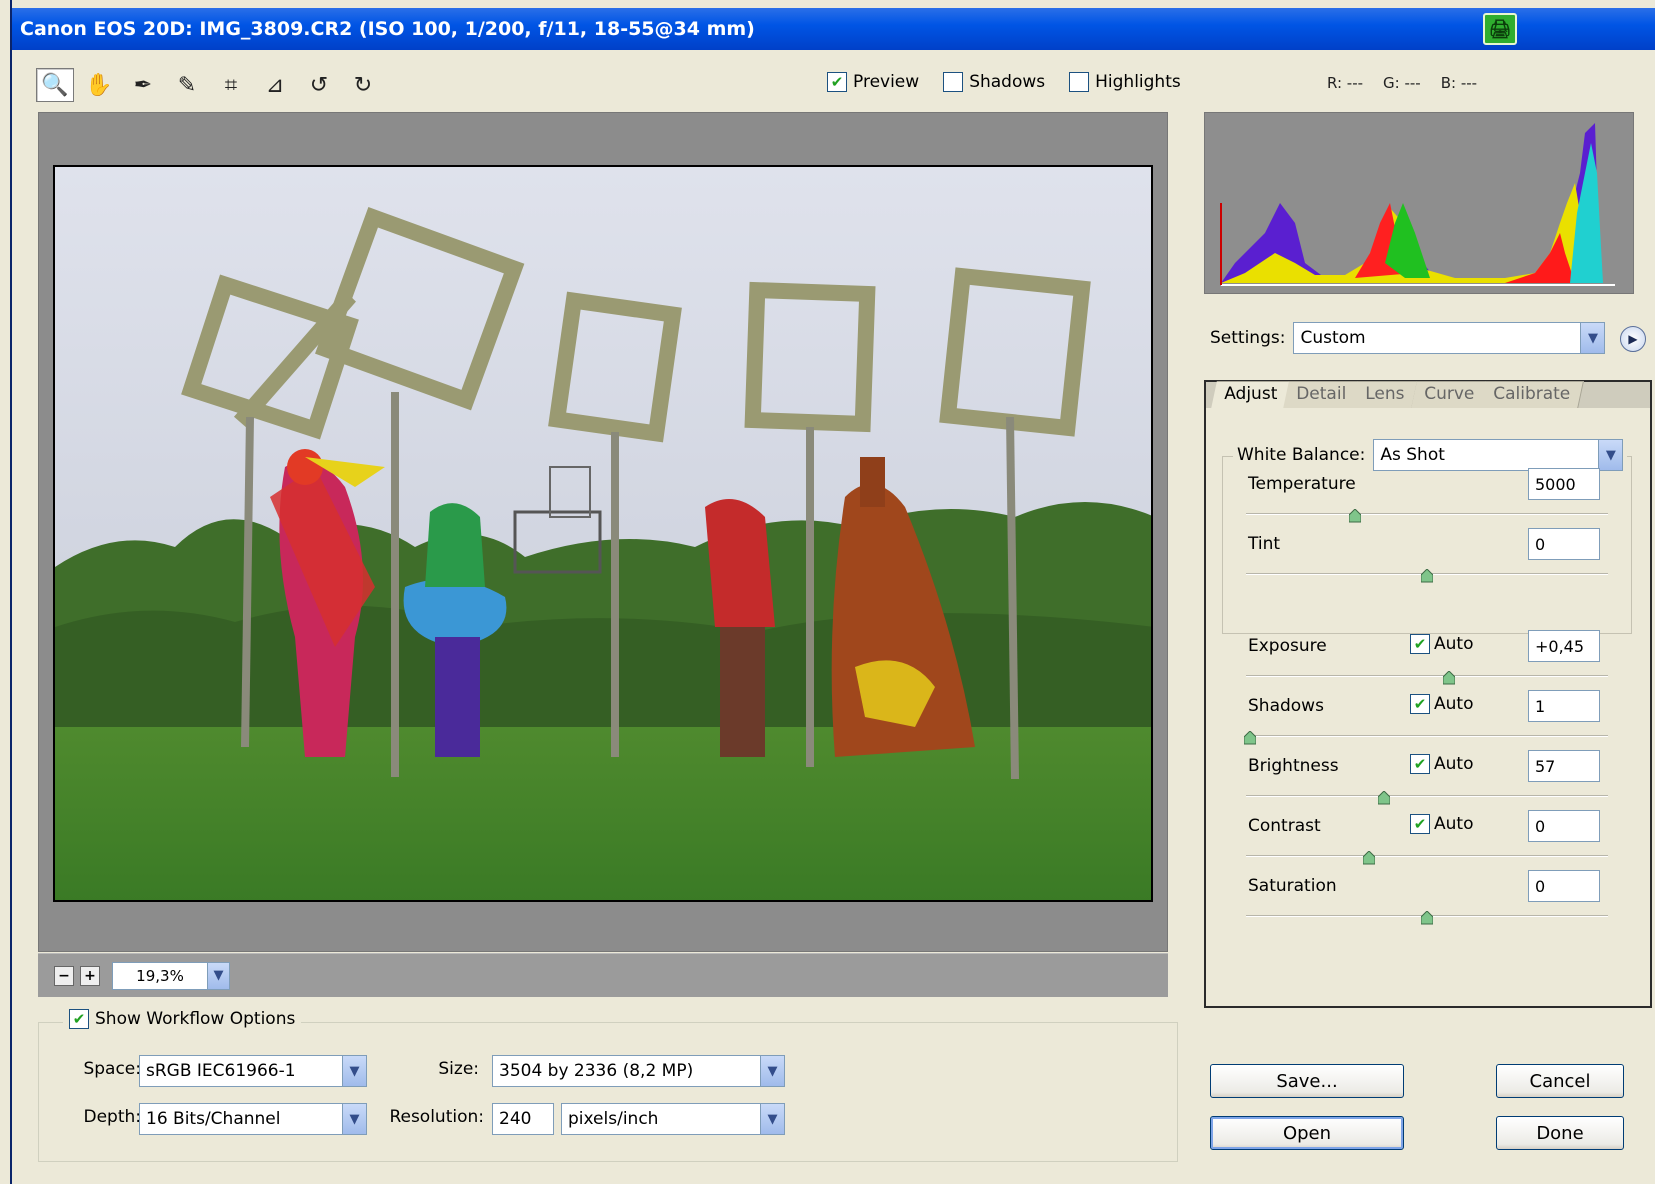 This screenshot has height=1184, width=1655. I want to click on auto-label: Auto, so click(1454, 764).